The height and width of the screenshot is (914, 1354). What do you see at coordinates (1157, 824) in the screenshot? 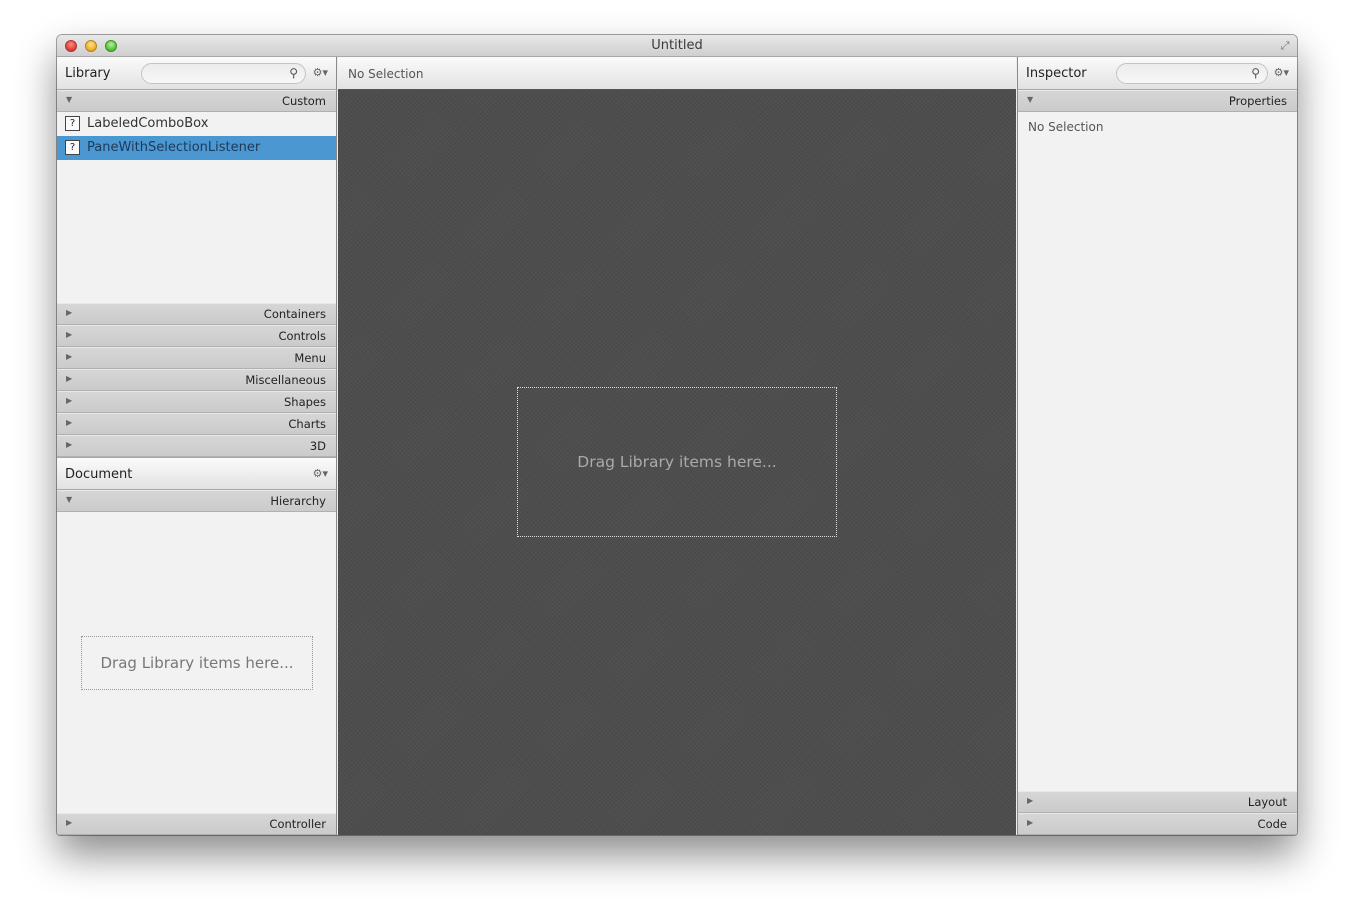
I see `section-code: ▶ Code` at bounding box center [1157, 824].